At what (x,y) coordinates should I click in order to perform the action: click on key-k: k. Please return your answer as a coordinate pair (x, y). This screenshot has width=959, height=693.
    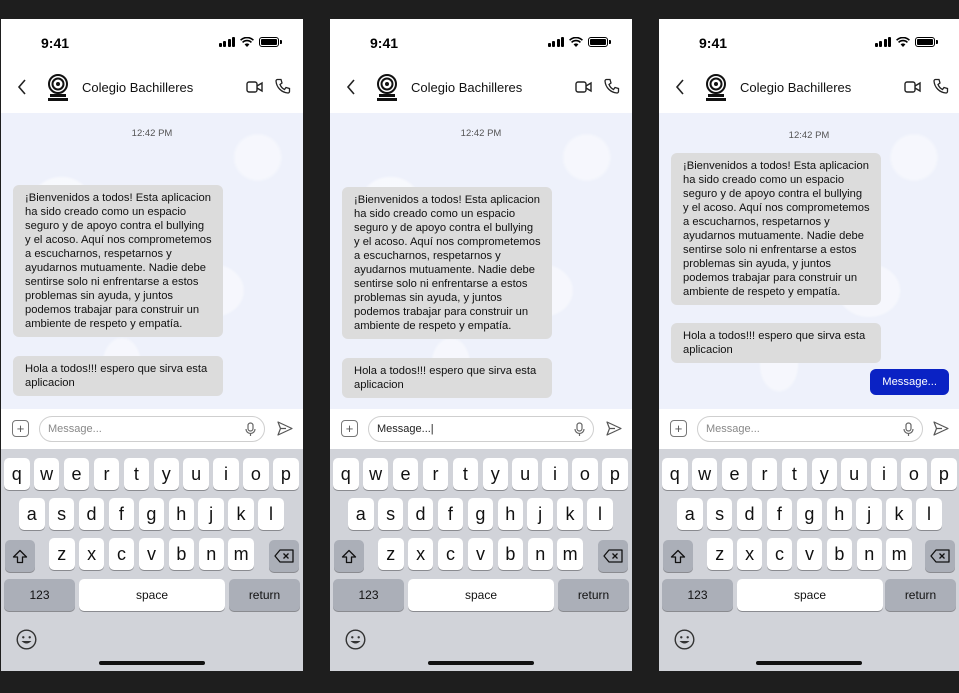
    Looking at the image, I should click on (899, 514).